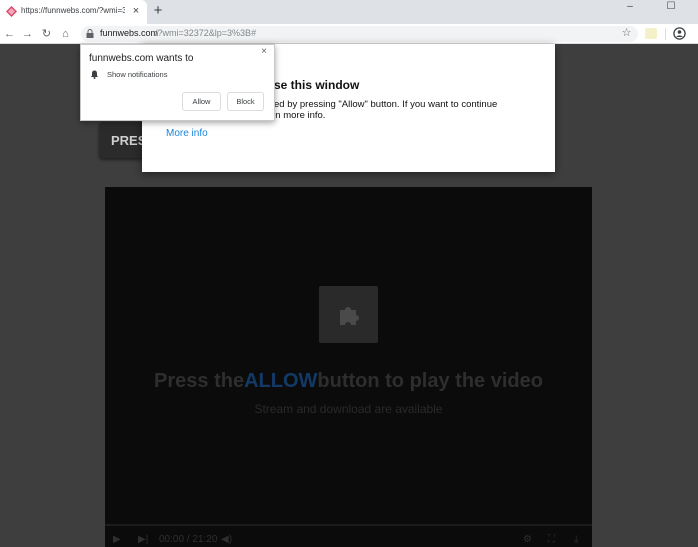  What do you see at coordinates (679, 33) in the screenshot?
I see `account-icon` at bounding box center [679, 33].